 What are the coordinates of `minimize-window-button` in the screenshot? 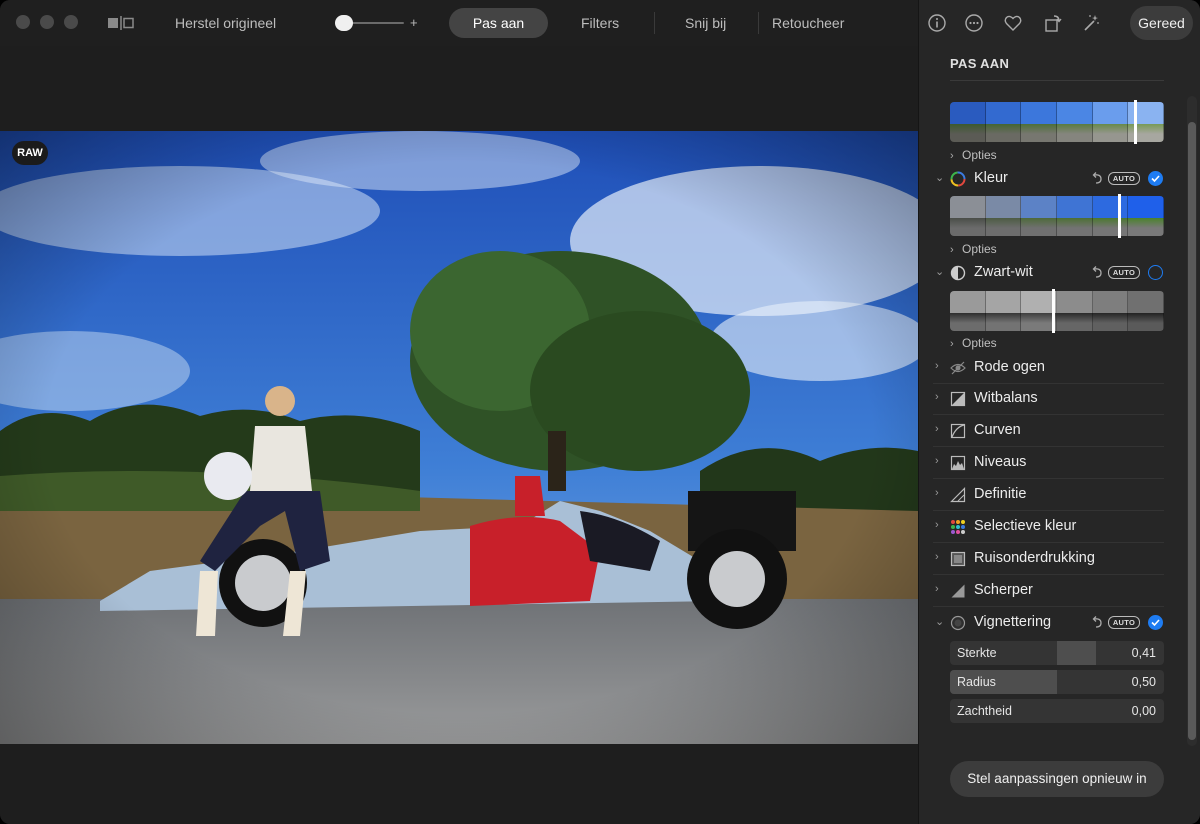 It's located at (47, 22).